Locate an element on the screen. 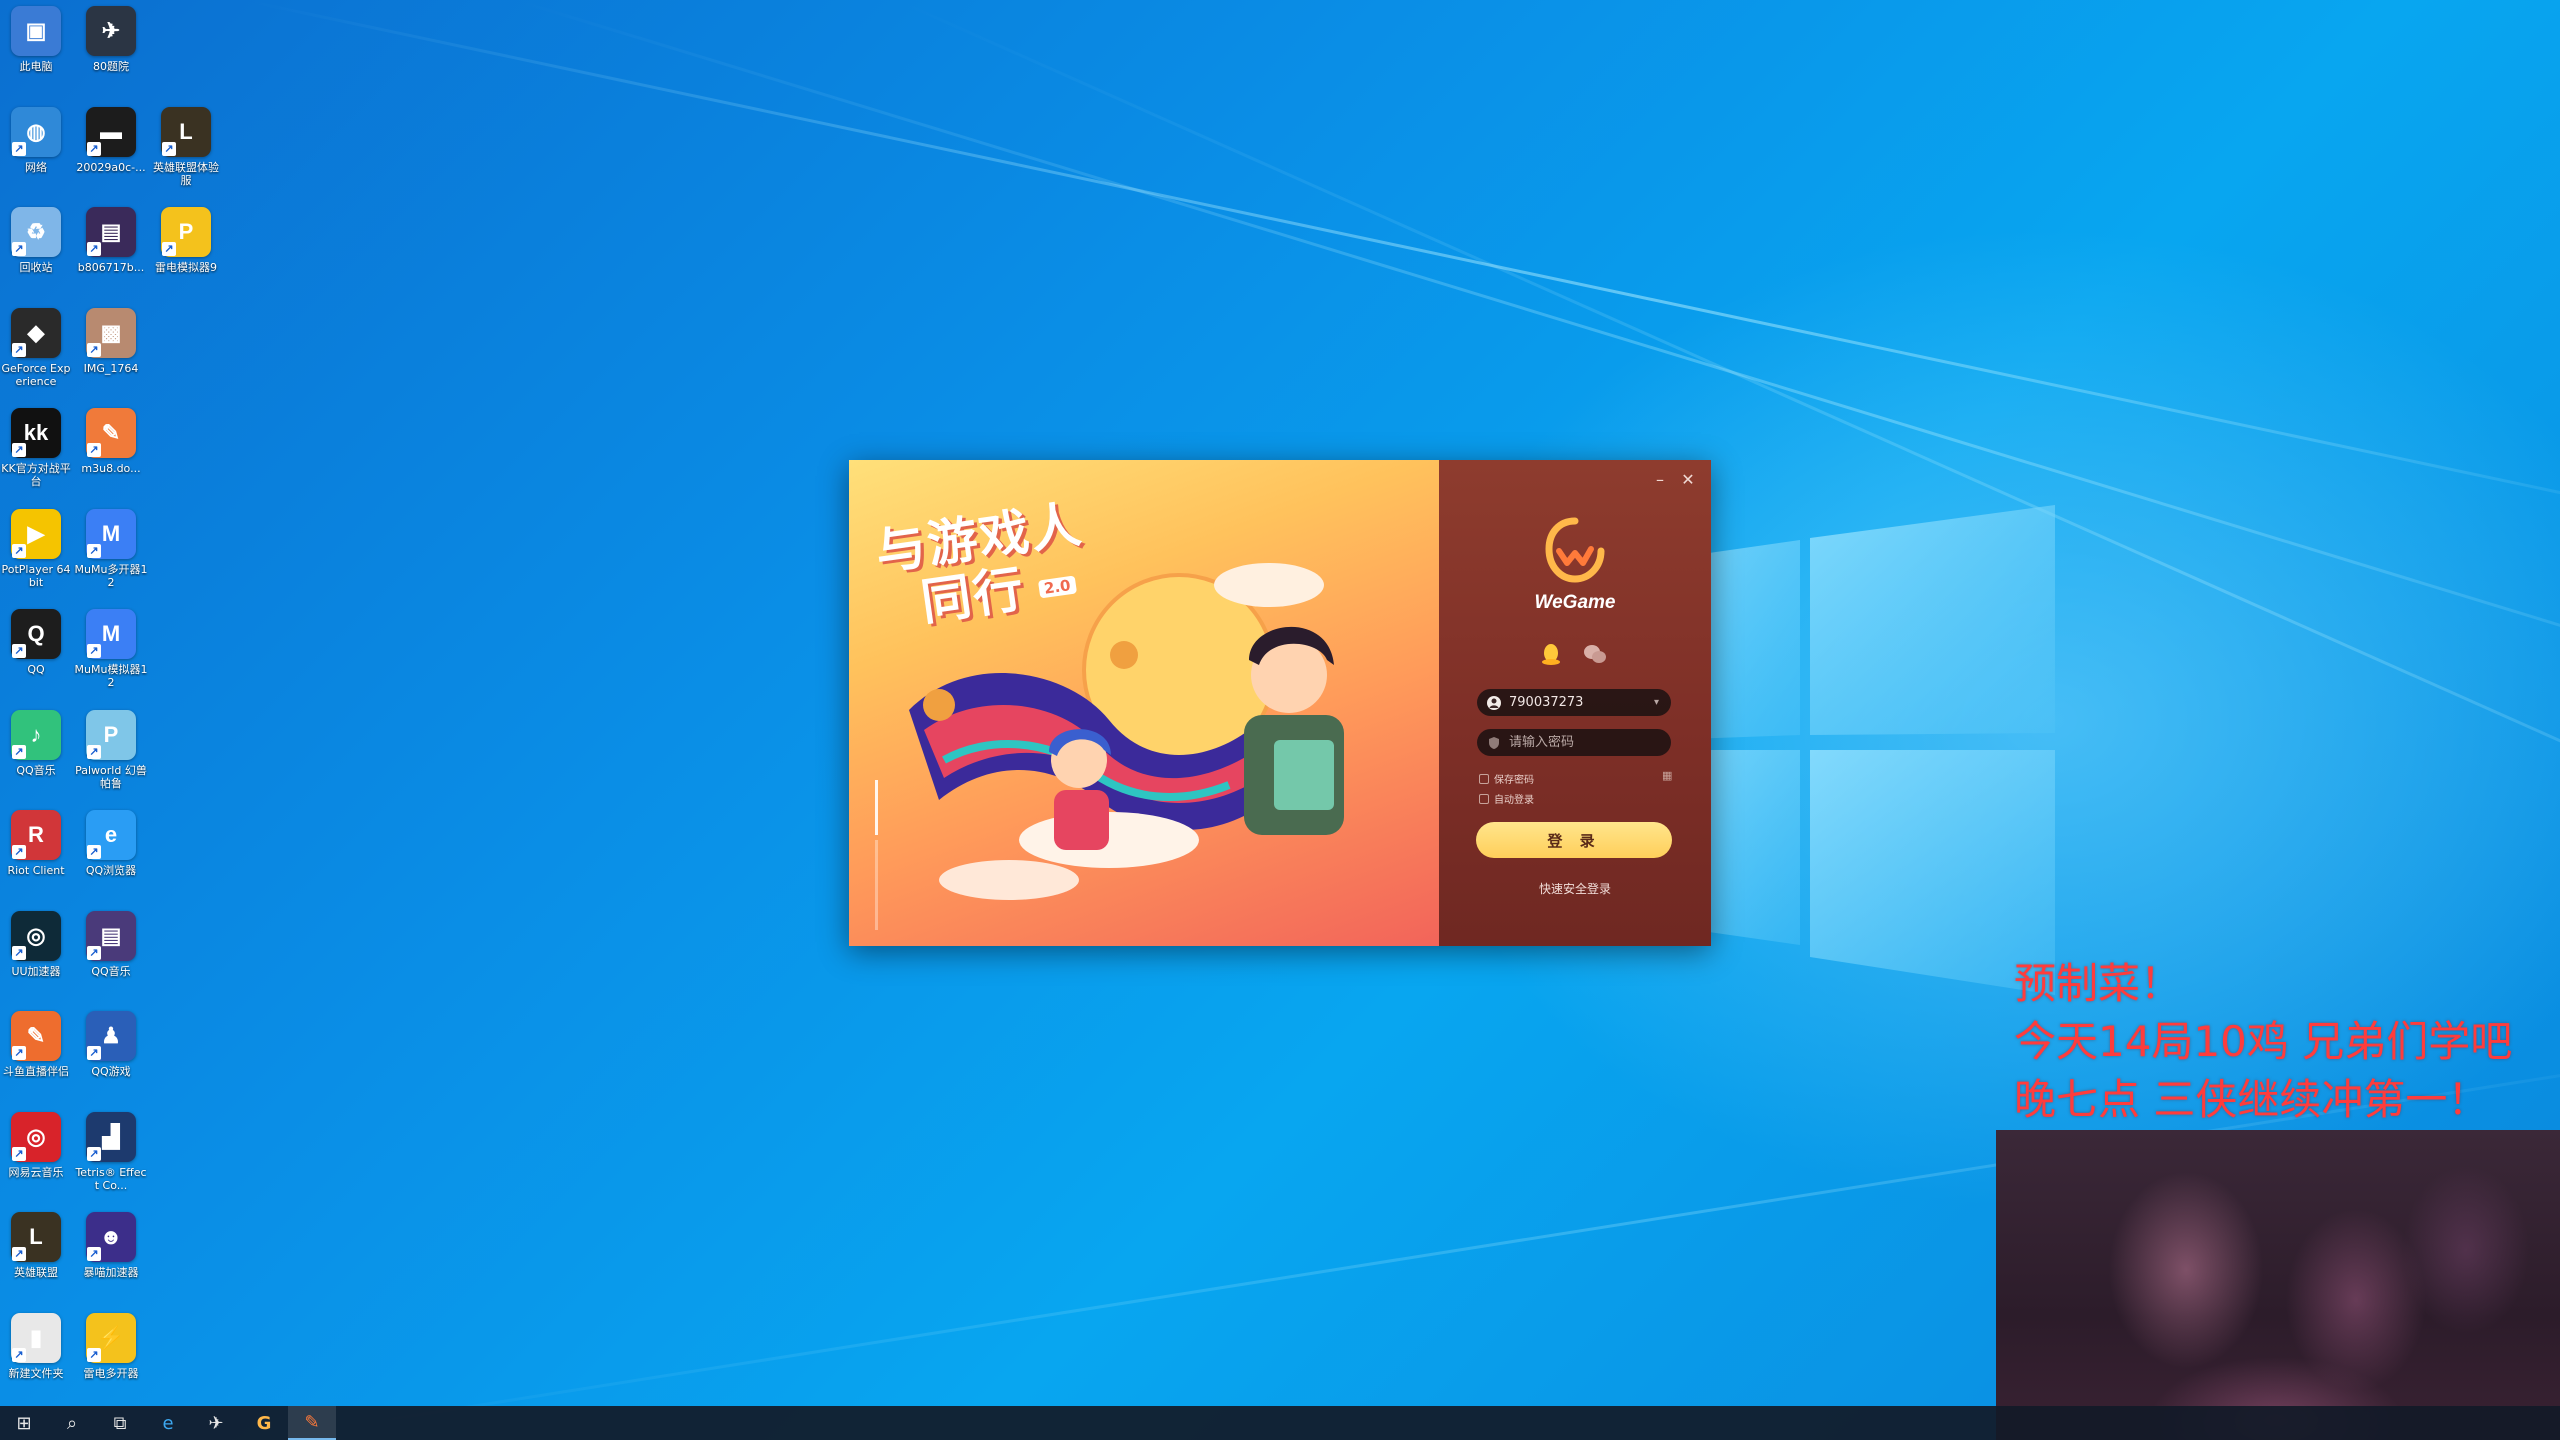 Image resolution: width=2560 pixels, height=1440 pixels. app-icon: M ↗ is located at coordinates (111, 634).